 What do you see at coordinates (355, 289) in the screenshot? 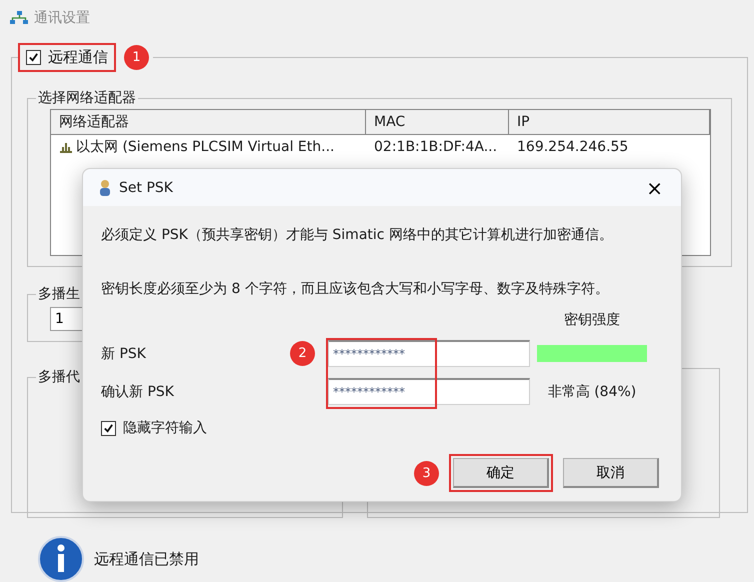
I see `requirement-text: 密钥长度必须至少为 8 个字符，而且应该包含大写和小写字母、数字及特殊字符。` at bounding box center [355, 289].